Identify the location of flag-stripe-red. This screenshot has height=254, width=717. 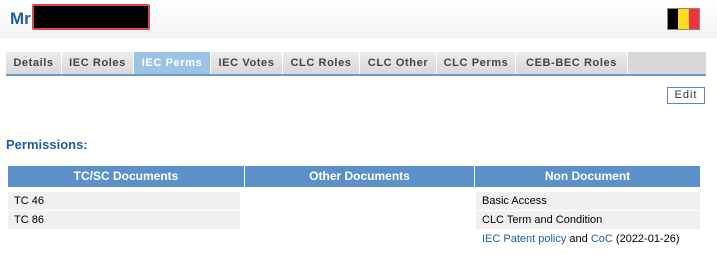
(693, 19).